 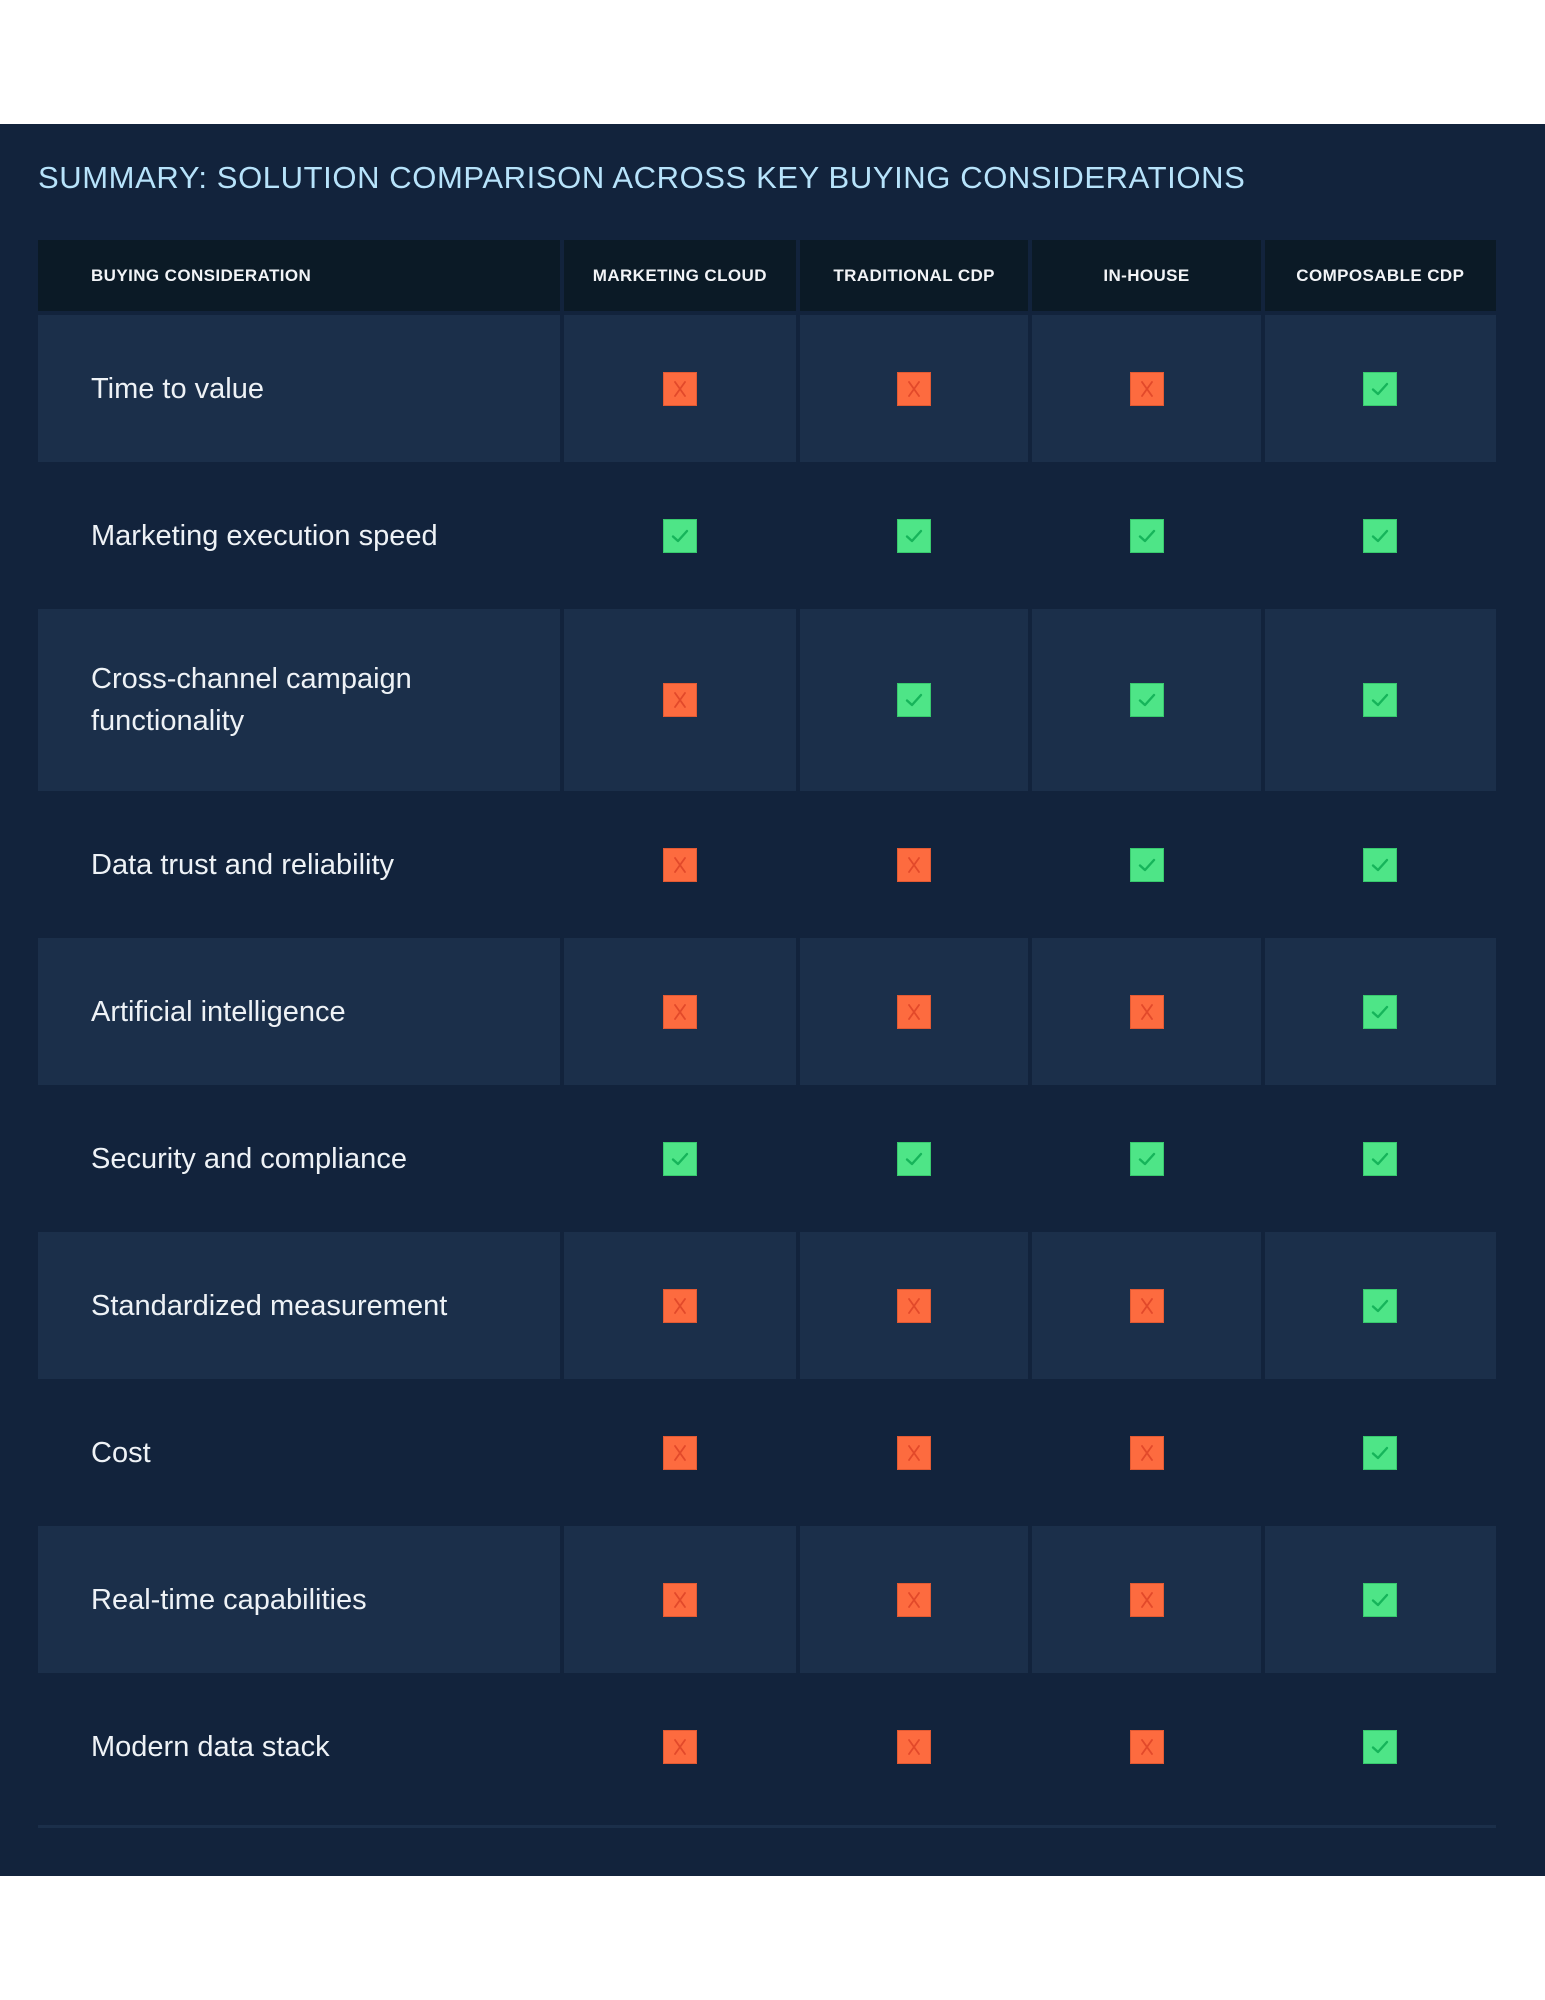 I want to click on row-label: Modern data stack, so click(x=210, y=1746).